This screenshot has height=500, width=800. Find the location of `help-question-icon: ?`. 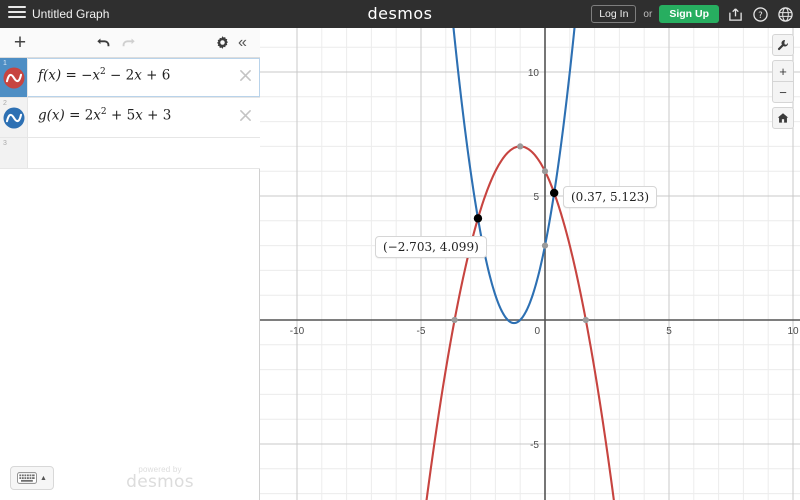

help-question-icon: ? is located at coordinates (760, 14).